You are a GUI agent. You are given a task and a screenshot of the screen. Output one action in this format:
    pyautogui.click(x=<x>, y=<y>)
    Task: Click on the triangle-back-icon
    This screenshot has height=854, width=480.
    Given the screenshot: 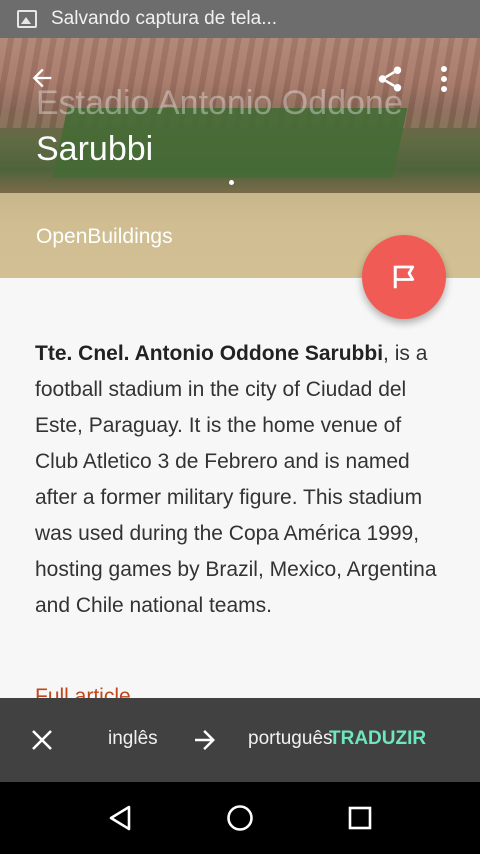 What is the action you would take?
    pyautogui.click(x=120, y=818)
    